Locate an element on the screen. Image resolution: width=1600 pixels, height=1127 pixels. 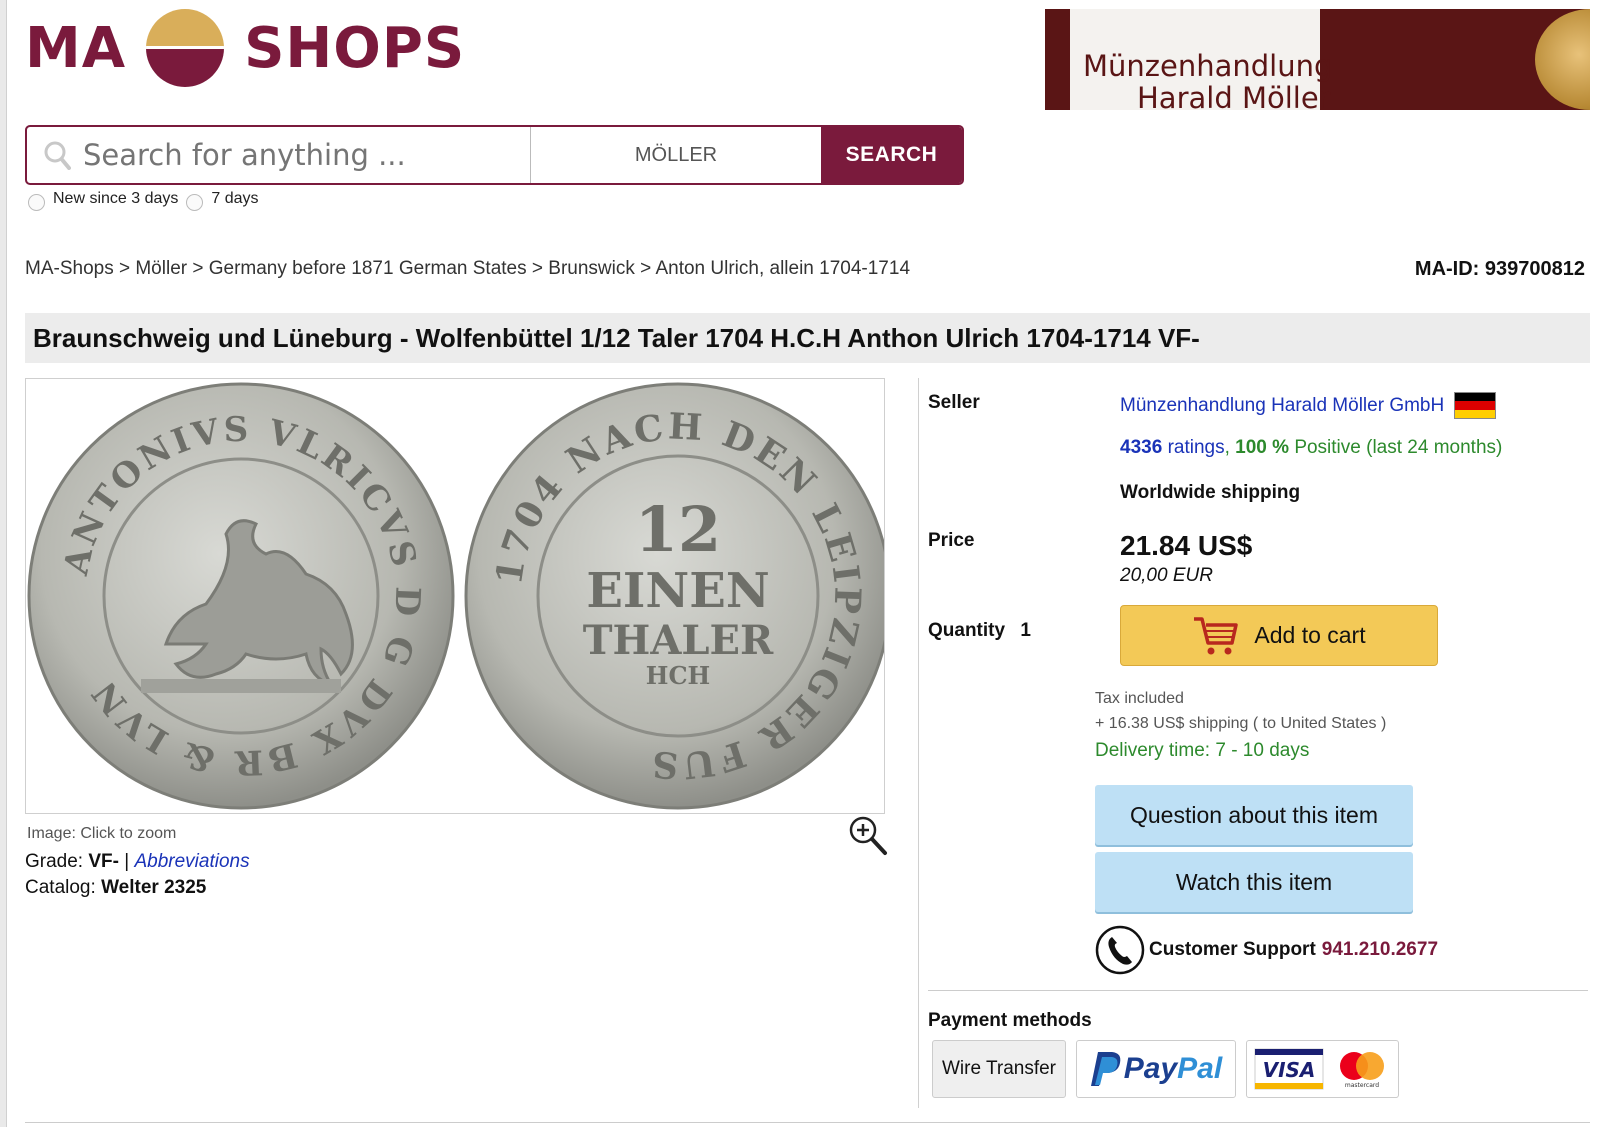
logo-text-shops: SHOPS is located at coordinates (355, 48).